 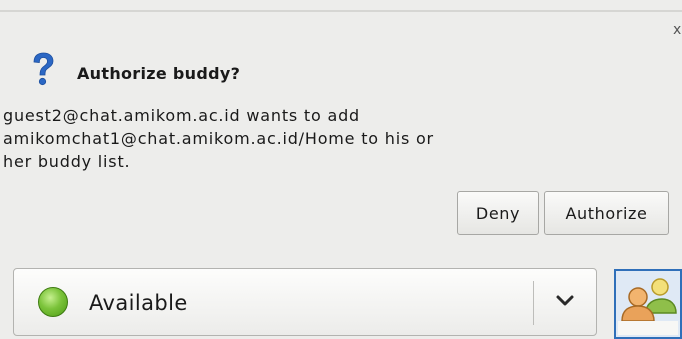 I want to click on buddy-avatar-icon, so click(x=648, y=304).